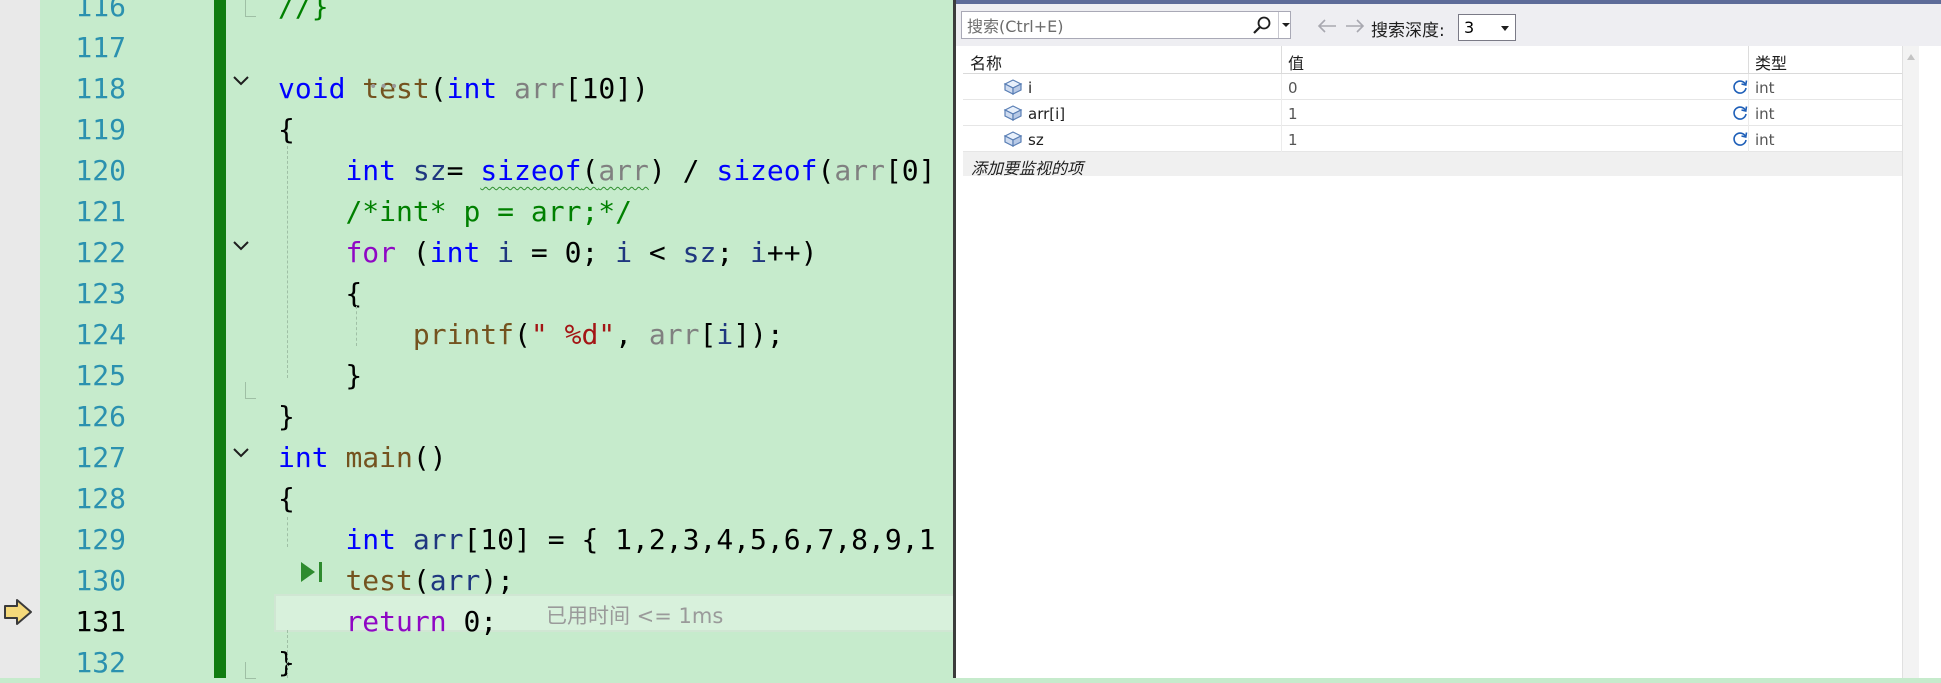 Image resolution: width=1941 pixels, height=683 pixels. What do you see at coordinates (18, 612) in the screenshot?
I see `yellow-arrow-icon` at bounding box center [18, 612].